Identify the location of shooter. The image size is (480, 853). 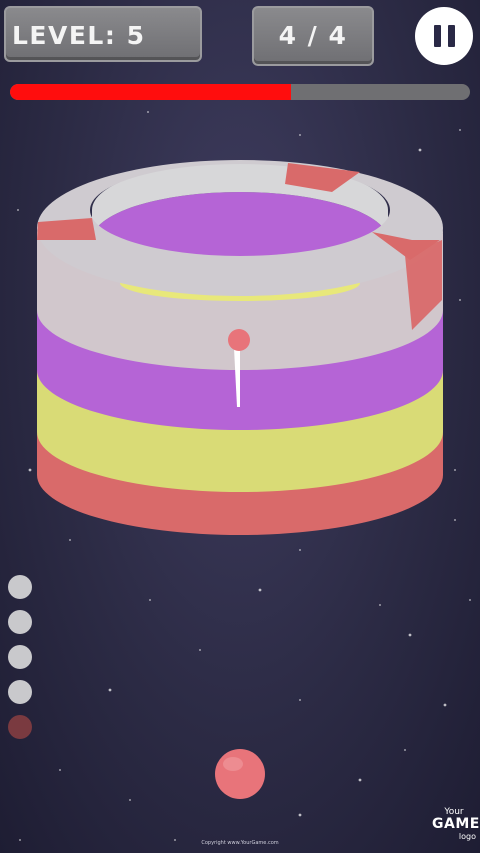
(240, 774).